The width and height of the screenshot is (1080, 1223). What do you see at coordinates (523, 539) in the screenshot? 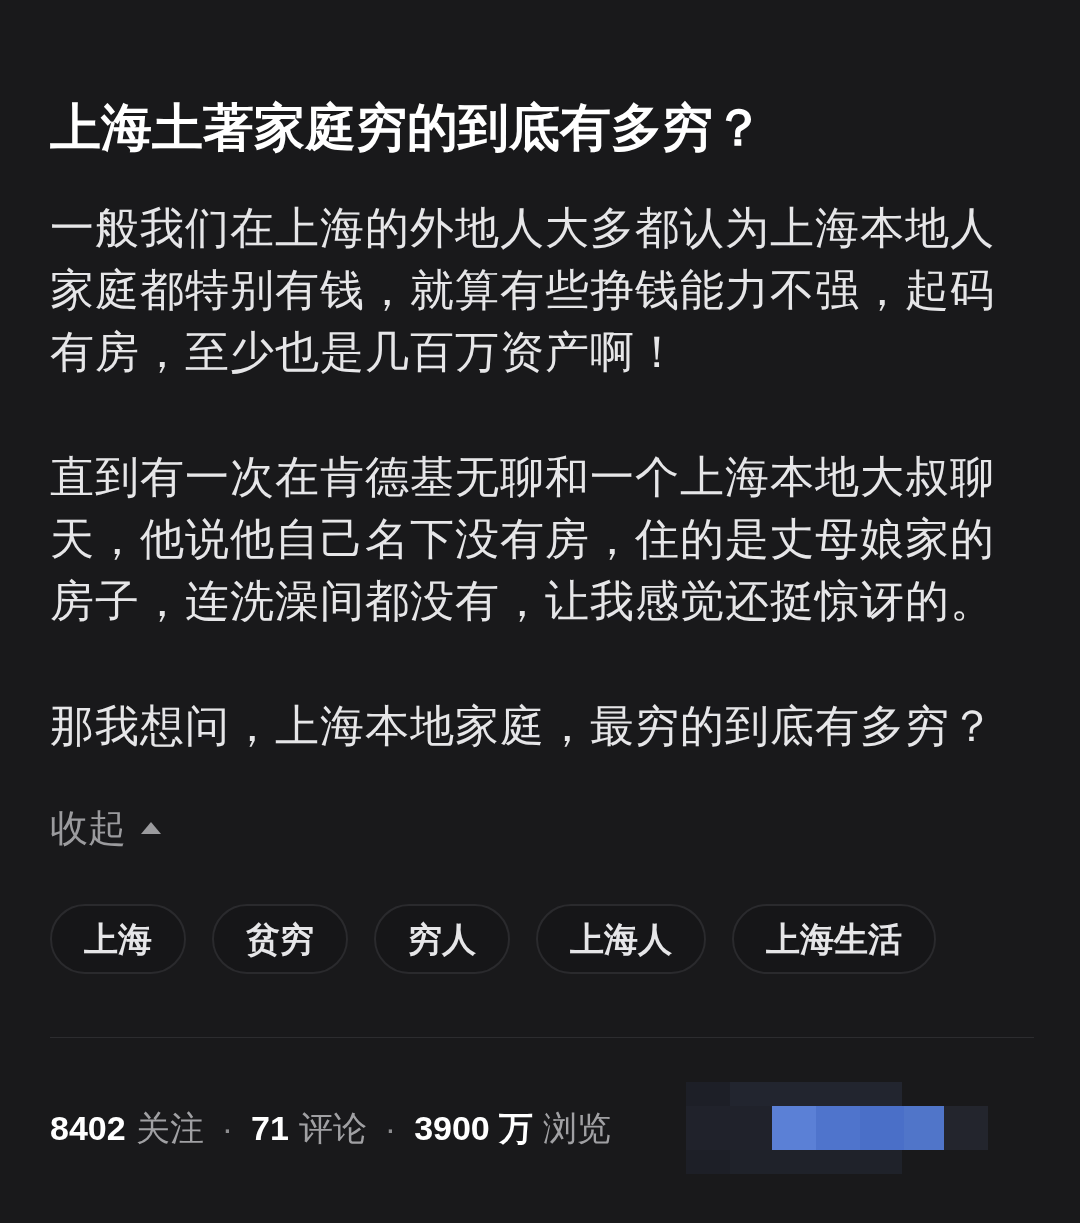
I see `body-paragraph: 直到有一次在肯德基无聊和一个上海本地大叔聊天，他说他自己名下没有房，住的是丈母娘家的房子，连洗澡间都没有，让我感觉还挺惊讶的。` at bounding box center [523, 539].